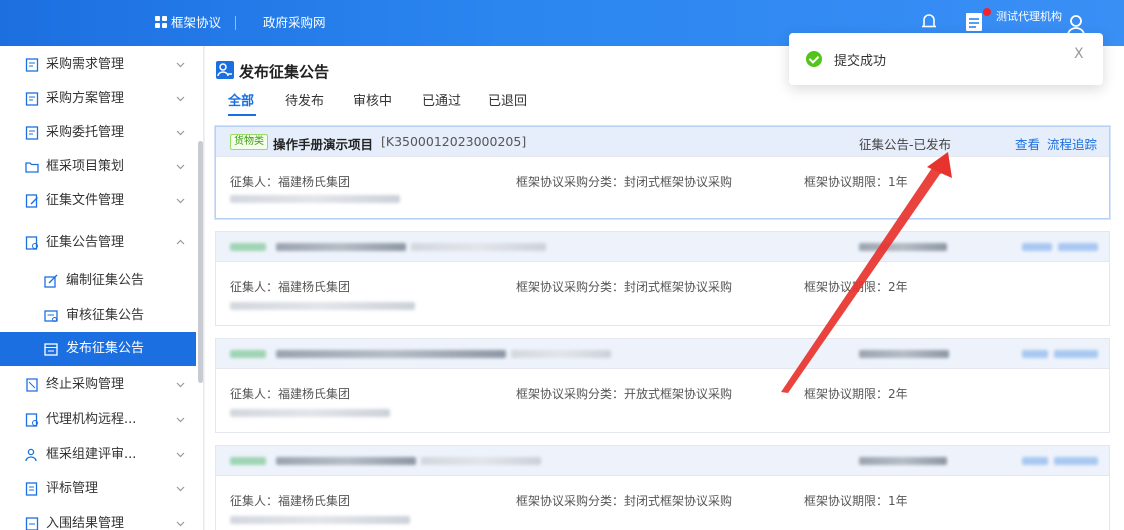  I want to click on sidebar-item-project-planning: 框采项目策划, so click(98, 167).